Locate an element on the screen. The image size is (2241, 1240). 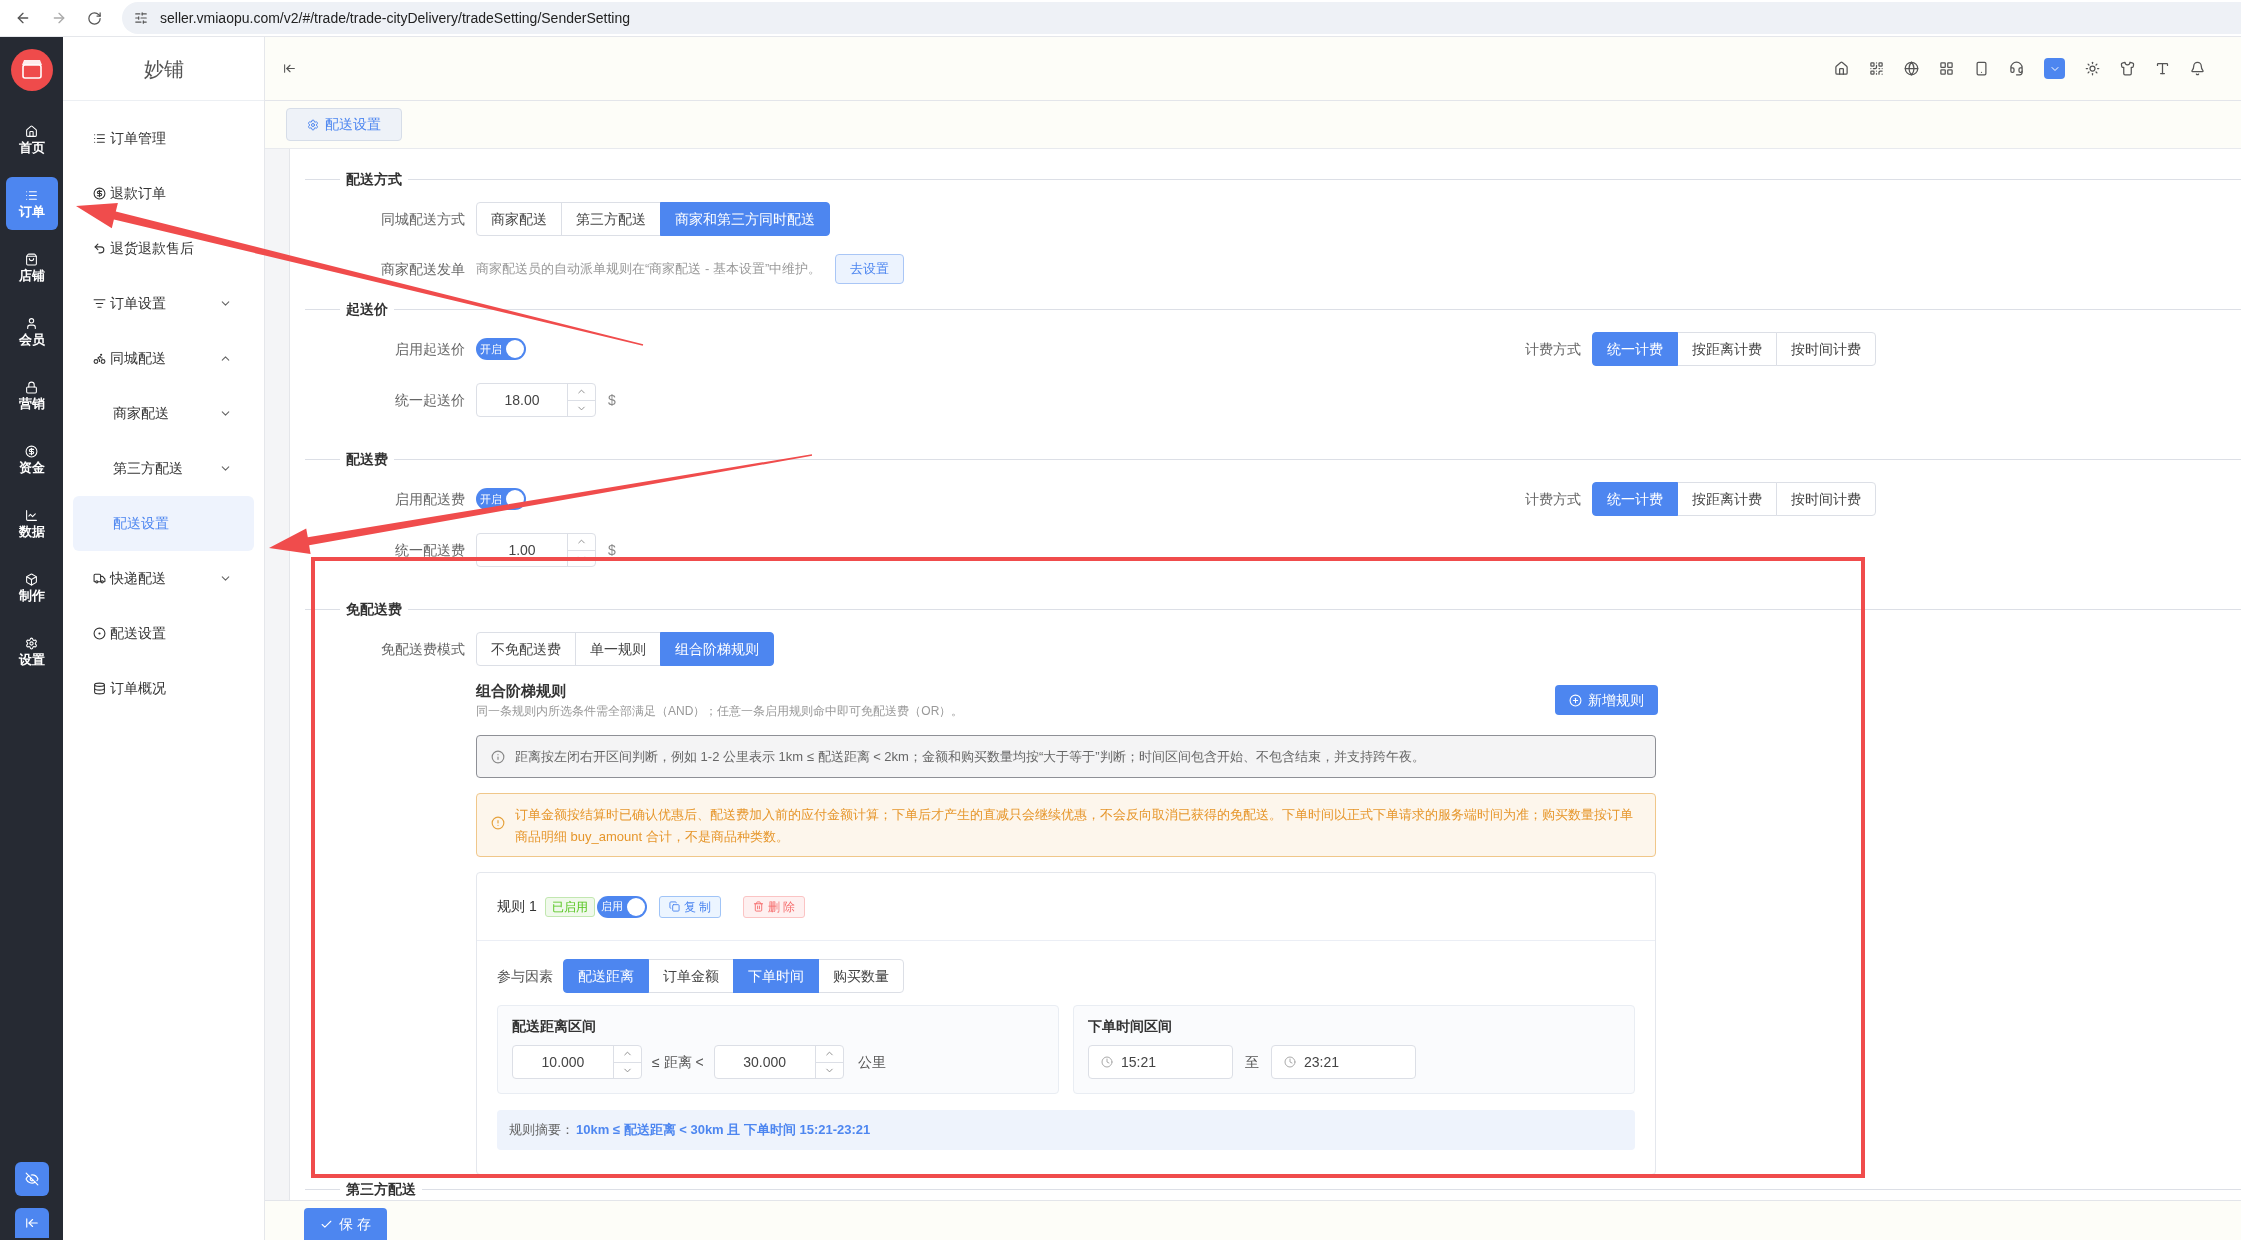
rail-item: 资金 is located at coordinates (31, 459).